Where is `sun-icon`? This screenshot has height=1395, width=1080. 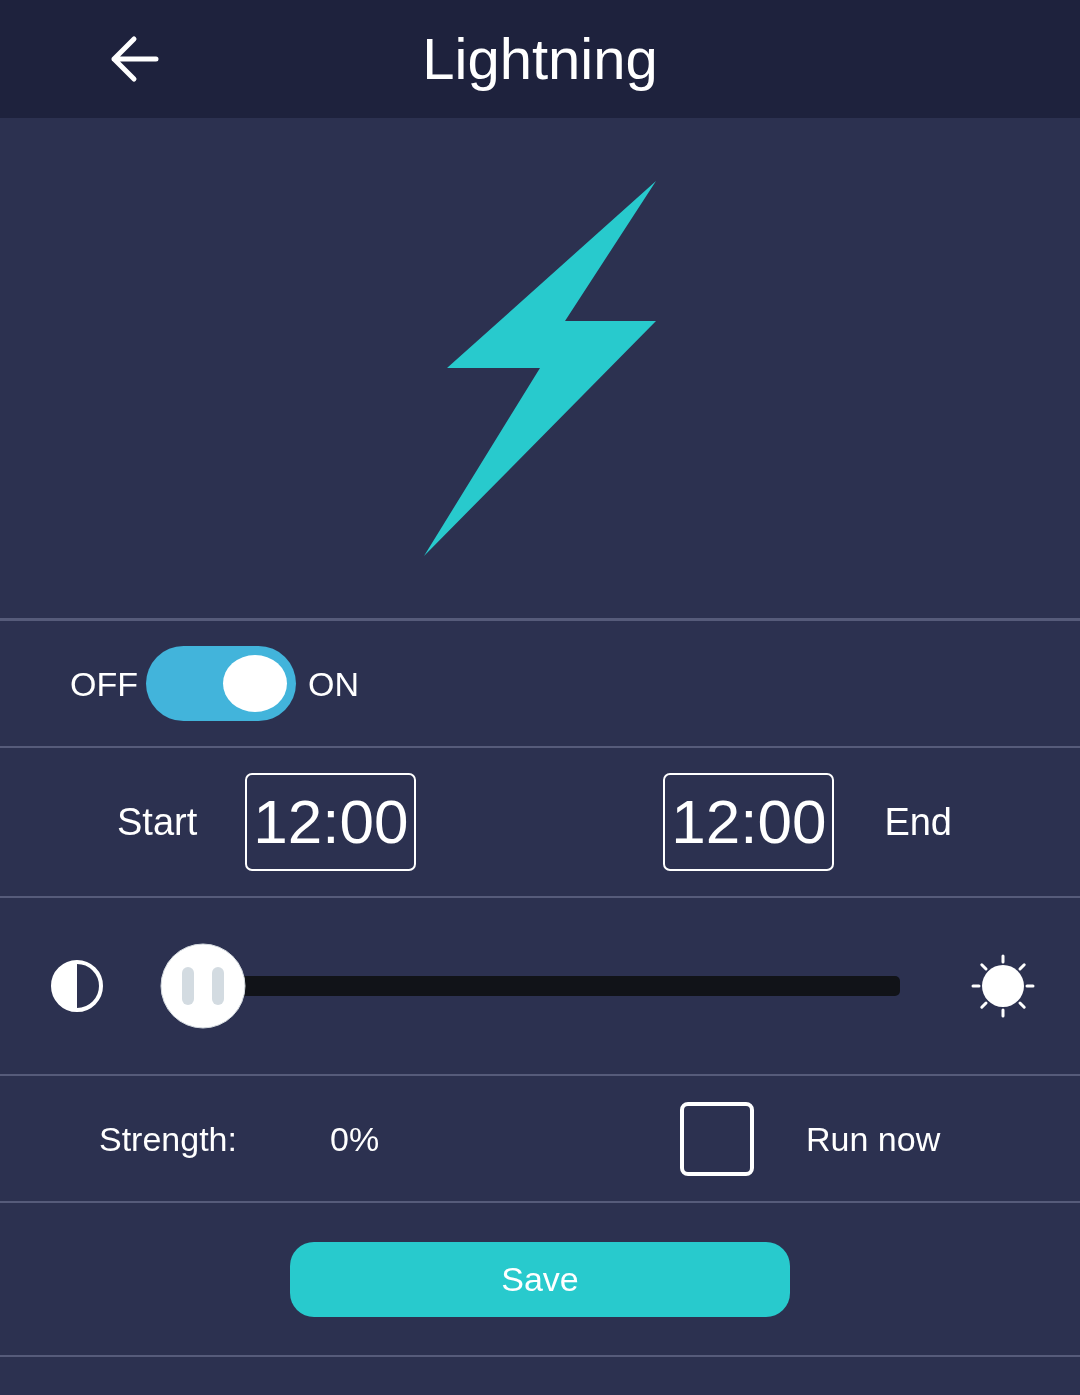
sun-icon is located at coordinates (1003, 986).